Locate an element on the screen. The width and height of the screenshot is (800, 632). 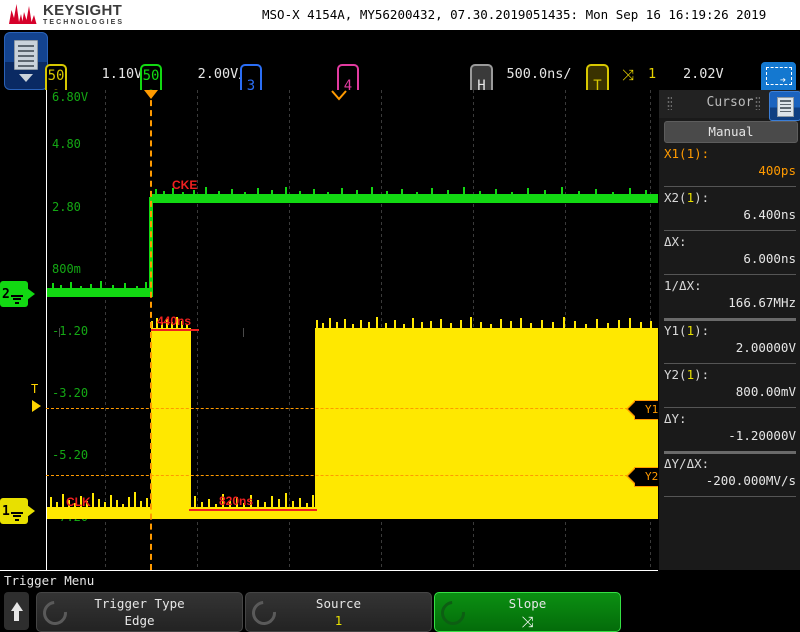
cursor-row-delta-y-value: -1.20000V is located at coordinates (762, 435).